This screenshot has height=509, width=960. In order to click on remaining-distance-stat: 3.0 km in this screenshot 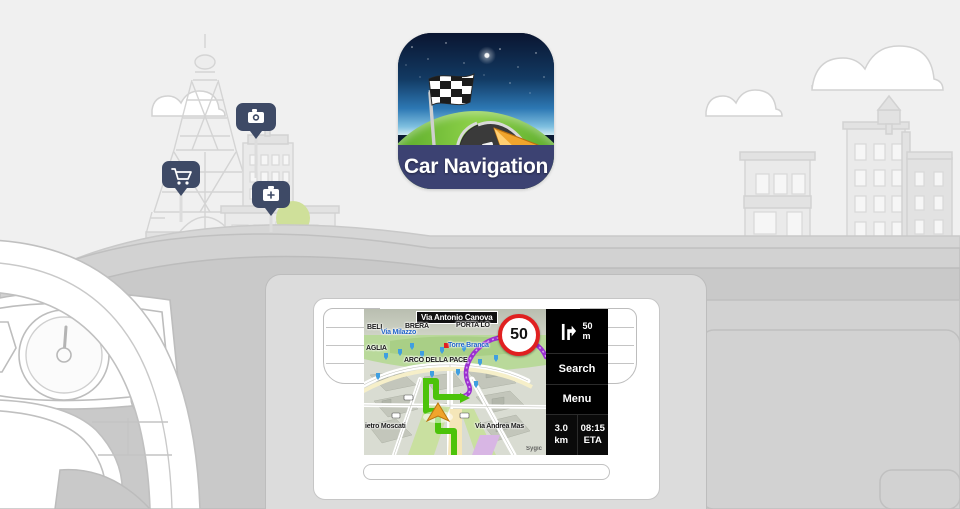, I will do `click(561, 435)`.